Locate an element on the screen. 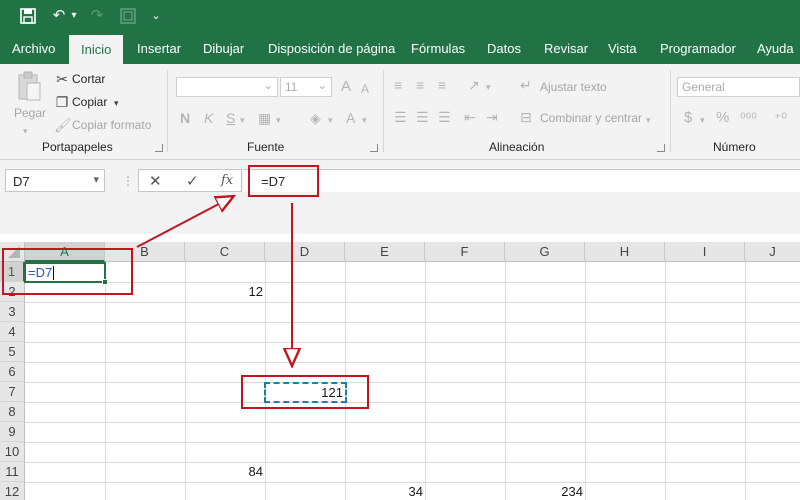 This screenshot has height=500, width=800. align-center-icon: ☰ is located at coordinates (422, 117).